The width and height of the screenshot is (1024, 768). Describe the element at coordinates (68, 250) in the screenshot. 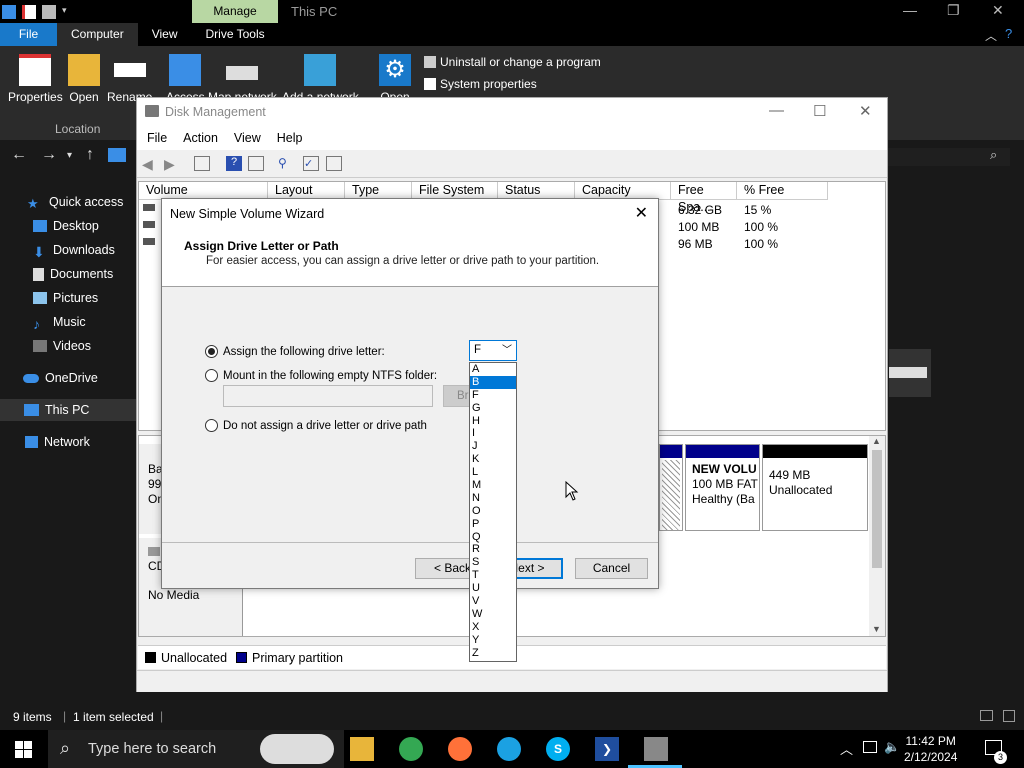

I see `sidebar-item-downloads: ⬇ Downloads` at that location.